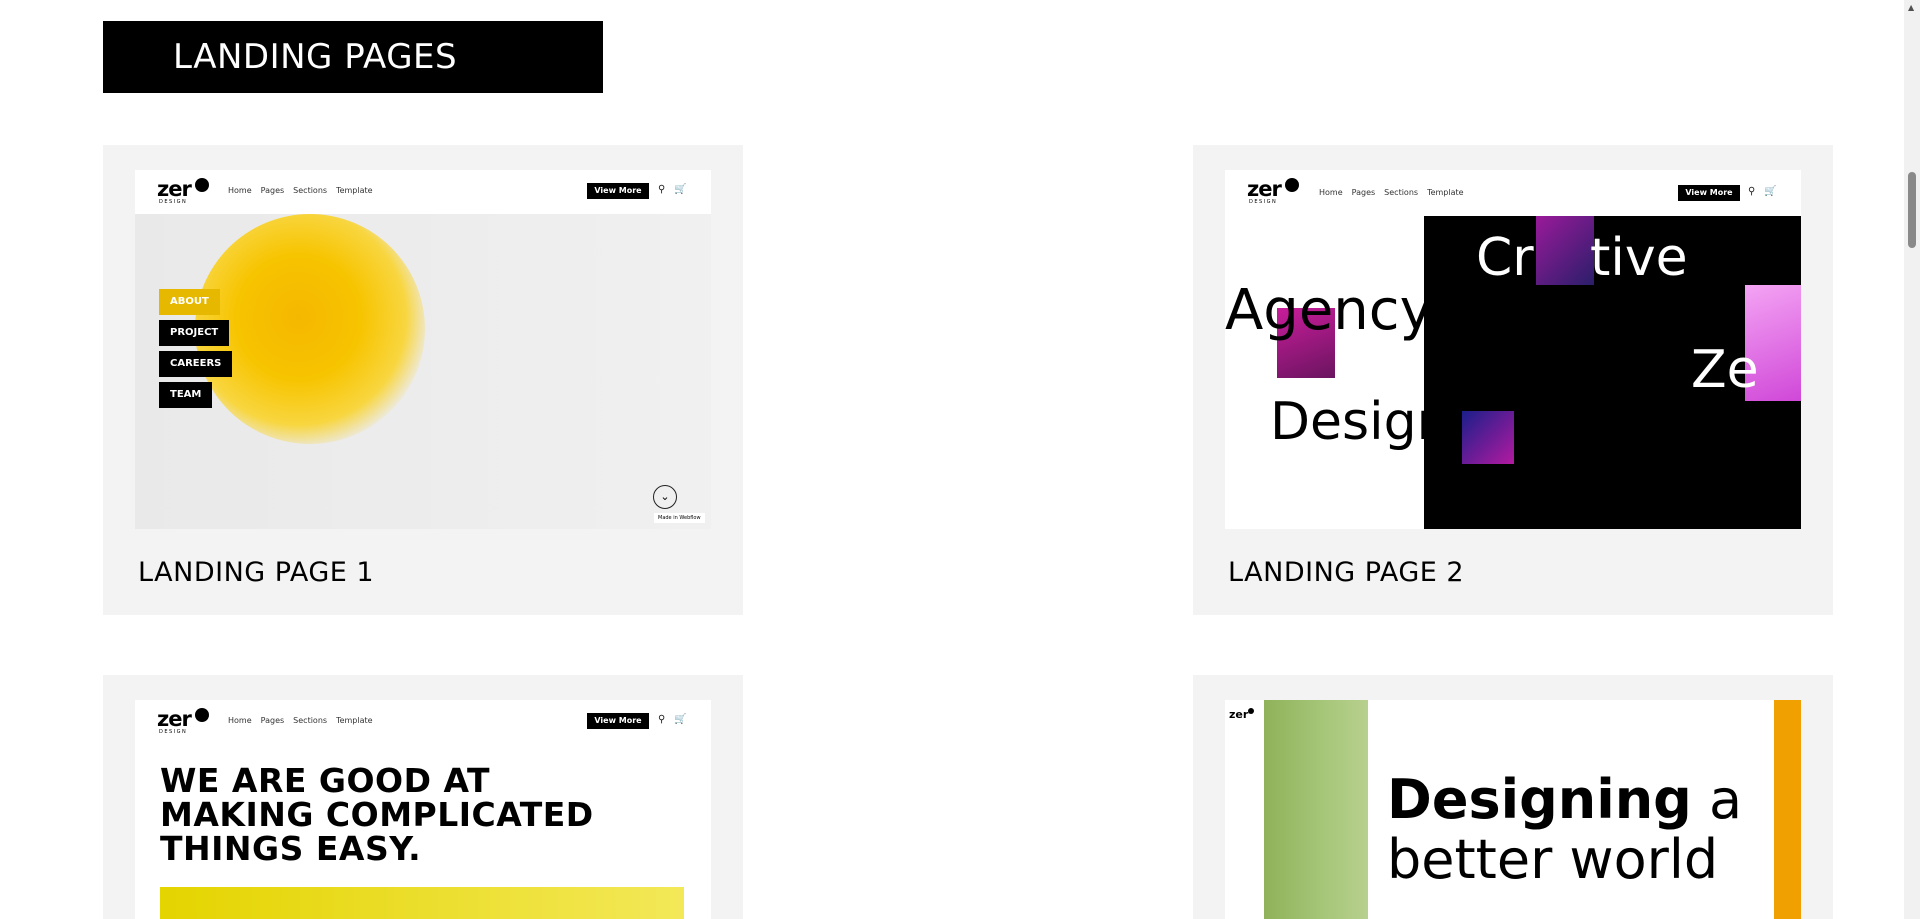 This screenshot has height=919, width=1920. What do you see at coordinates (679, 518) in the screenshot?
I see `webflow-badge: Made in Webflow` at bounding box center [679, 518].